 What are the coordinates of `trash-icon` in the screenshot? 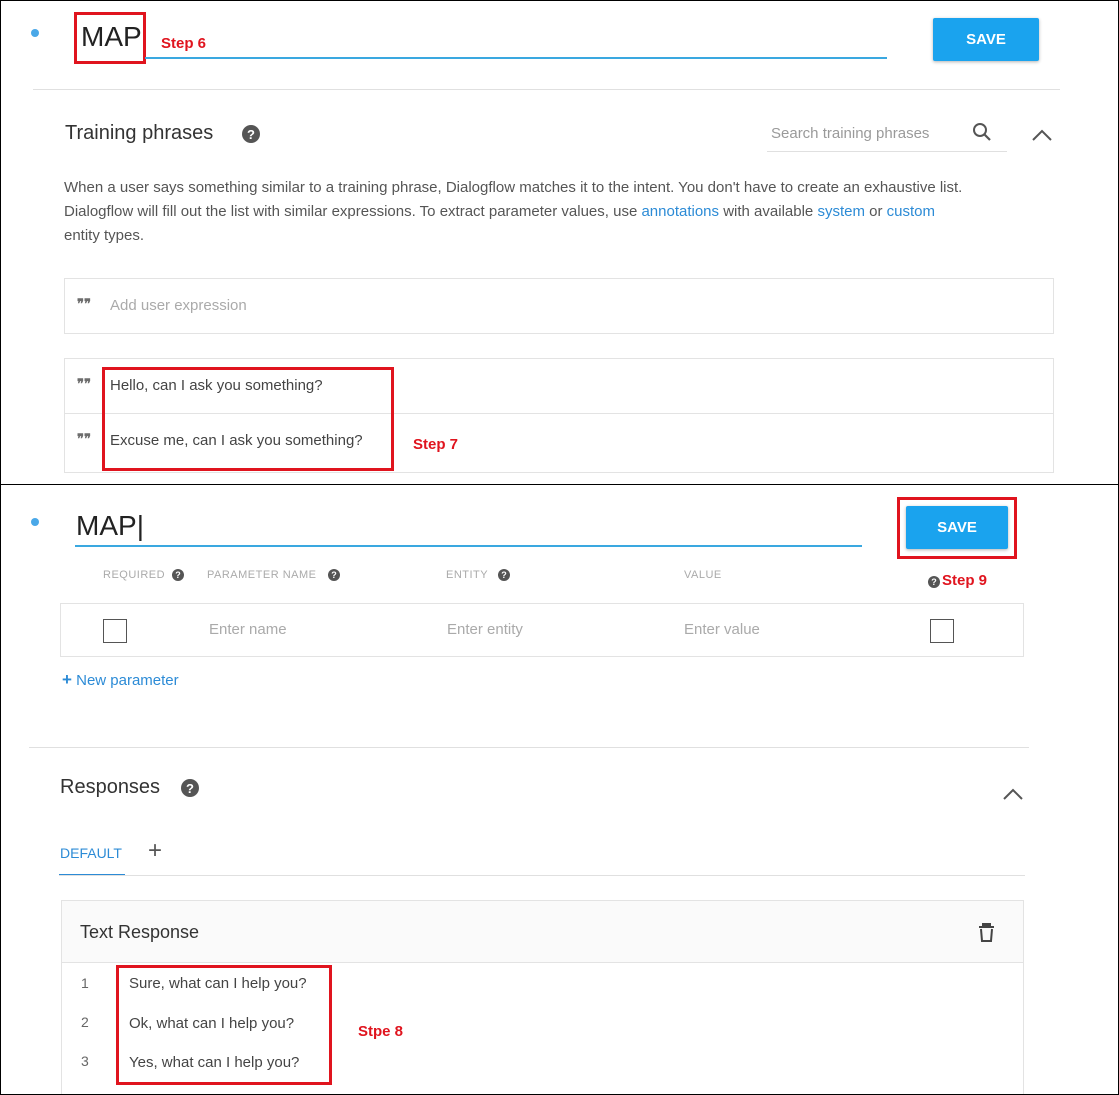 It's located at (987, 932).